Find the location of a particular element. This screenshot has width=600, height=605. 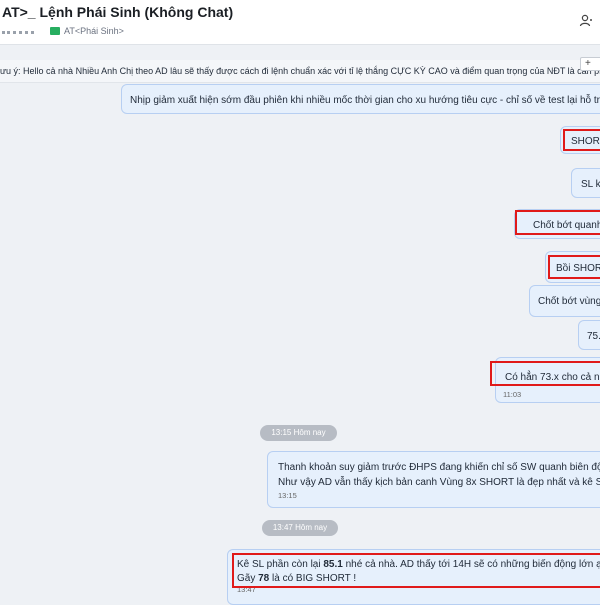

message-text: SL kế is located at coordinates (590, 184).